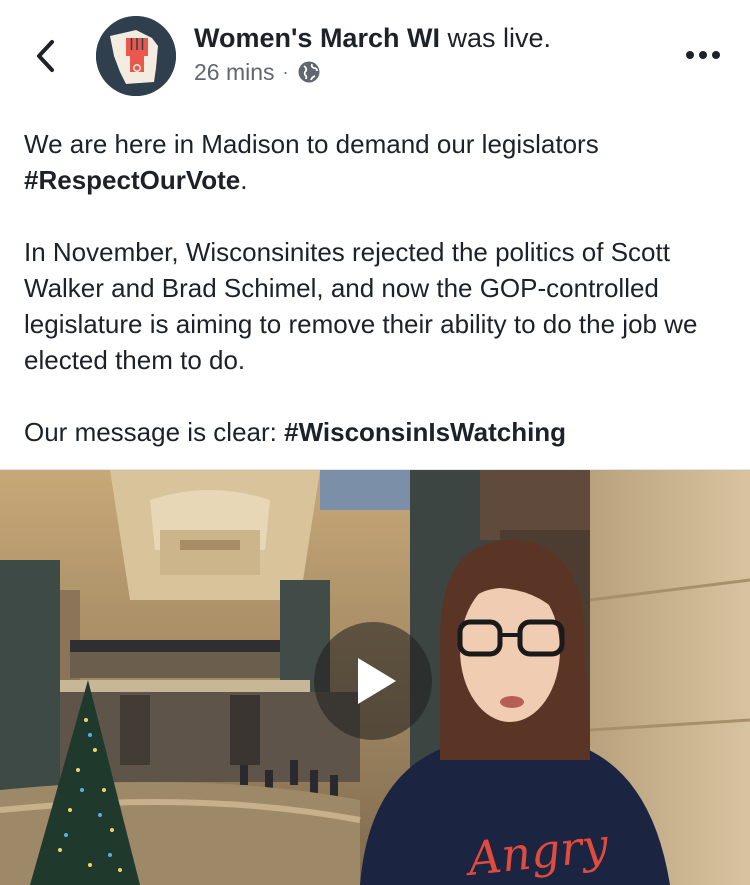  I want to click on post-meta: 26 mins ·, so click(257, 72).